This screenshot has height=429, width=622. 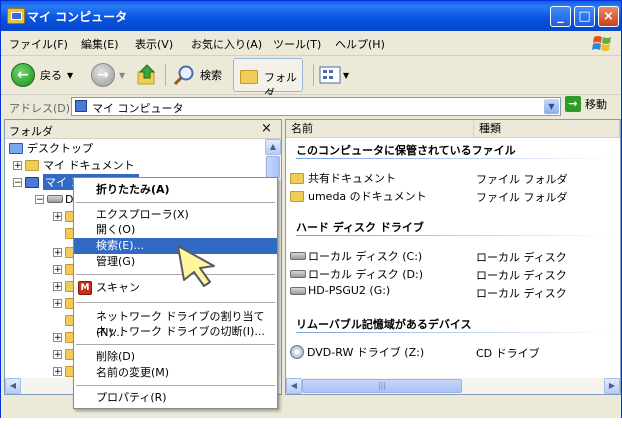 What do you see at coordinates (358, 196) in the screenshot?
I see `list-item: umeda のドキュメント` at bounding box center [358, 196].